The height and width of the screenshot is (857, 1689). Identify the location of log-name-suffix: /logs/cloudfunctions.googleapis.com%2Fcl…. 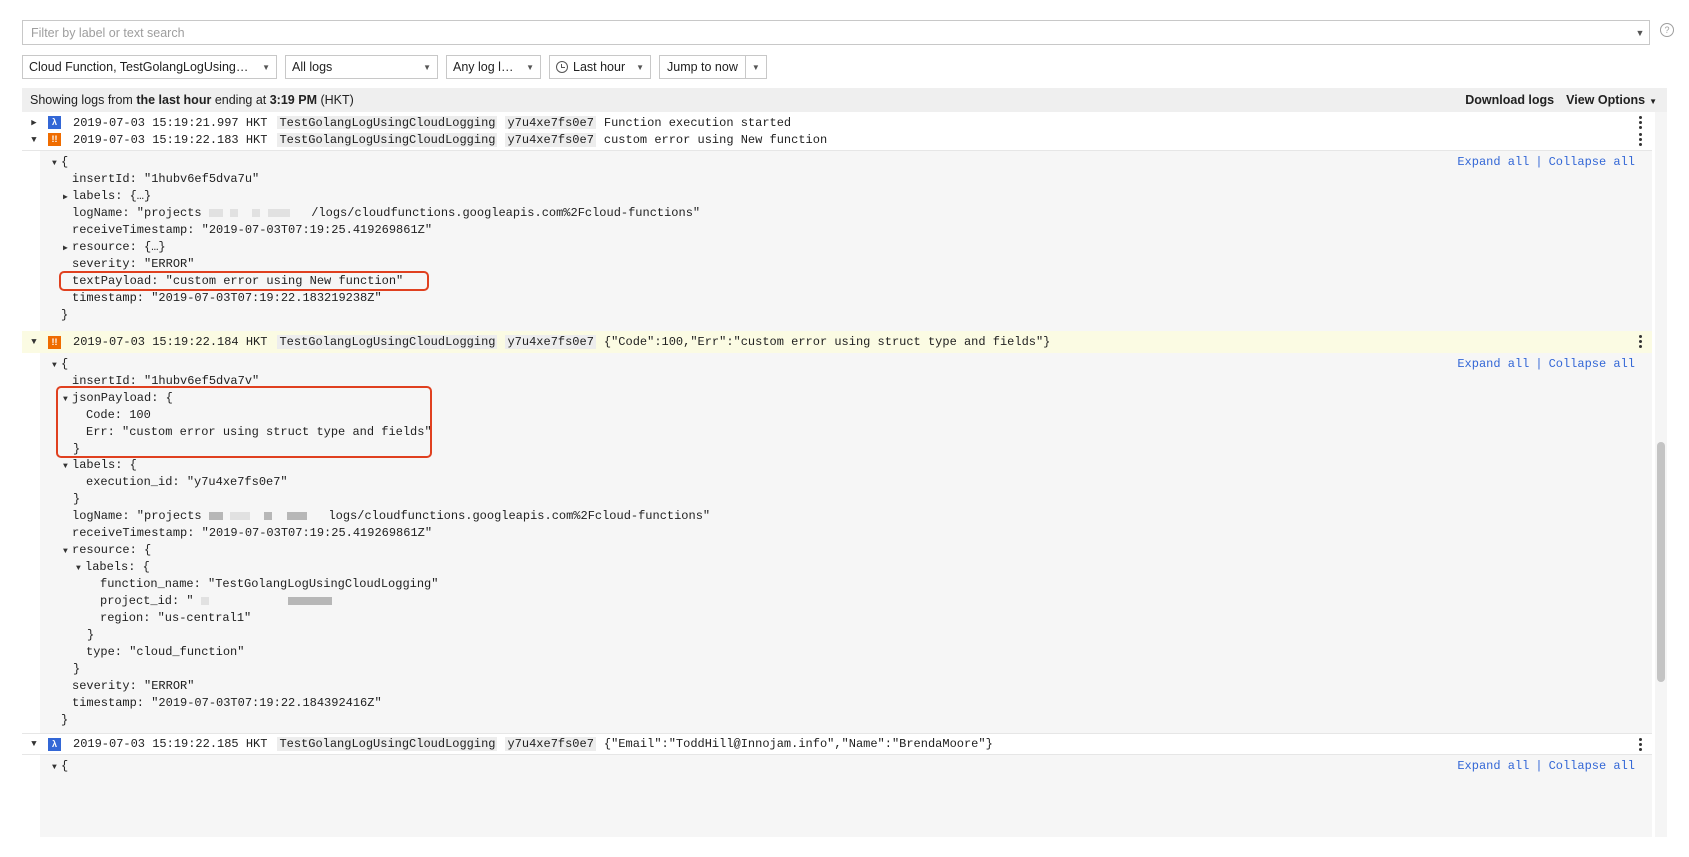
(506, 213).